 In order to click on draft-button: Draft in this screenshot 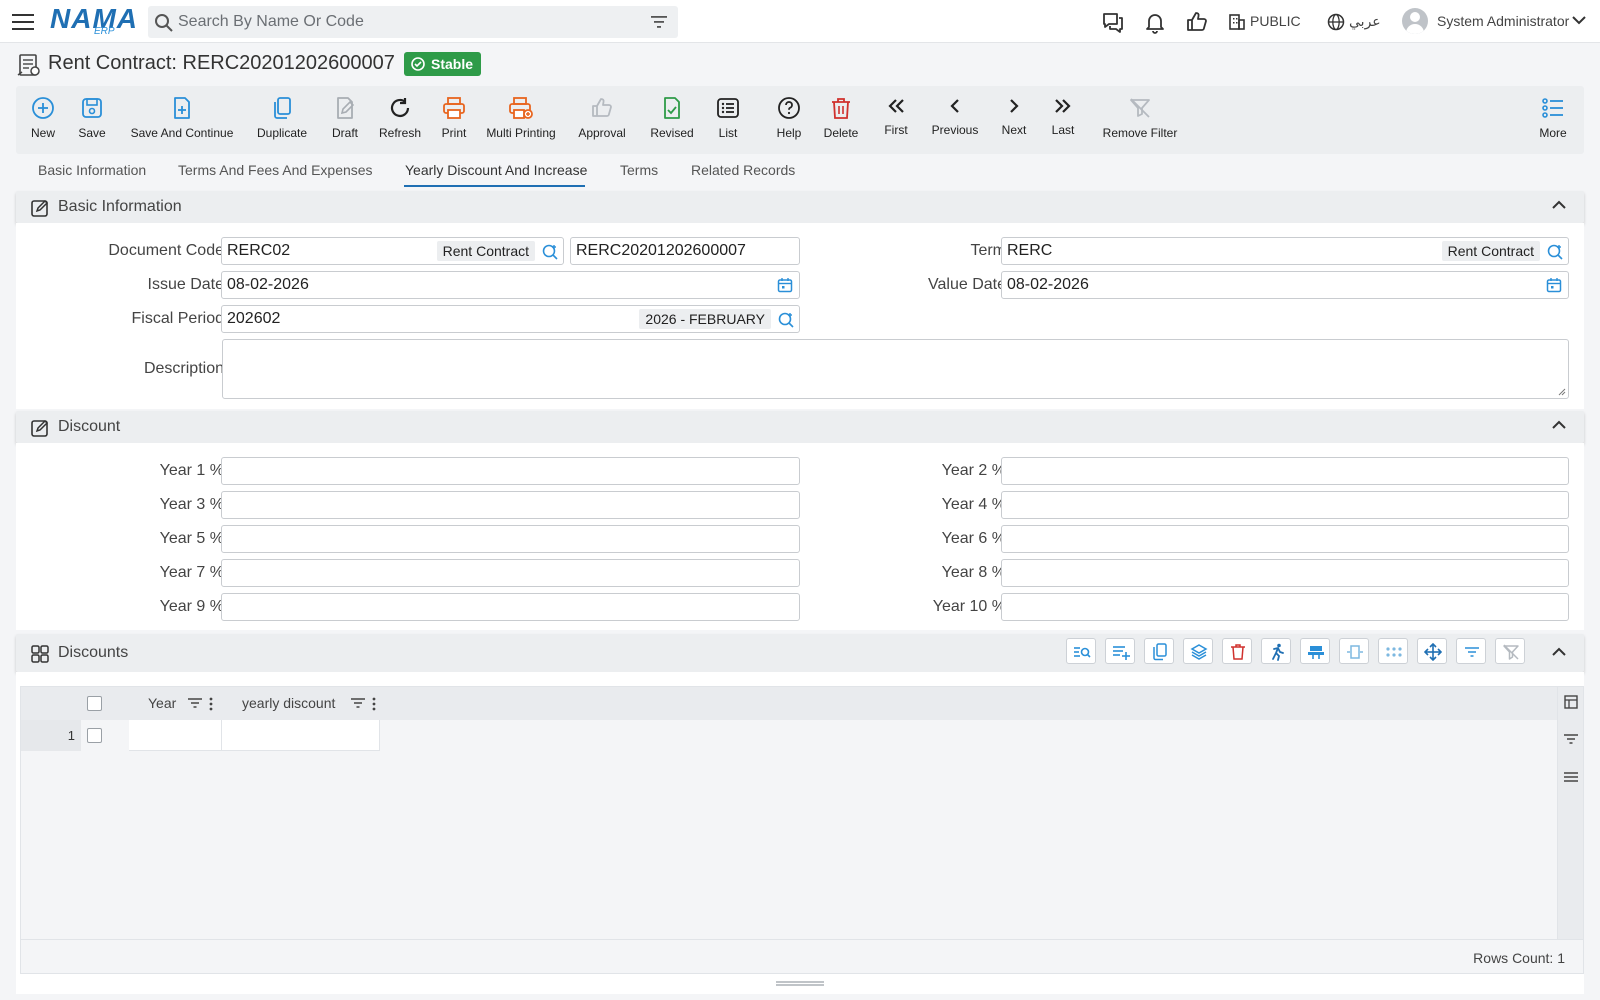, I will do `click(345, 120)`.